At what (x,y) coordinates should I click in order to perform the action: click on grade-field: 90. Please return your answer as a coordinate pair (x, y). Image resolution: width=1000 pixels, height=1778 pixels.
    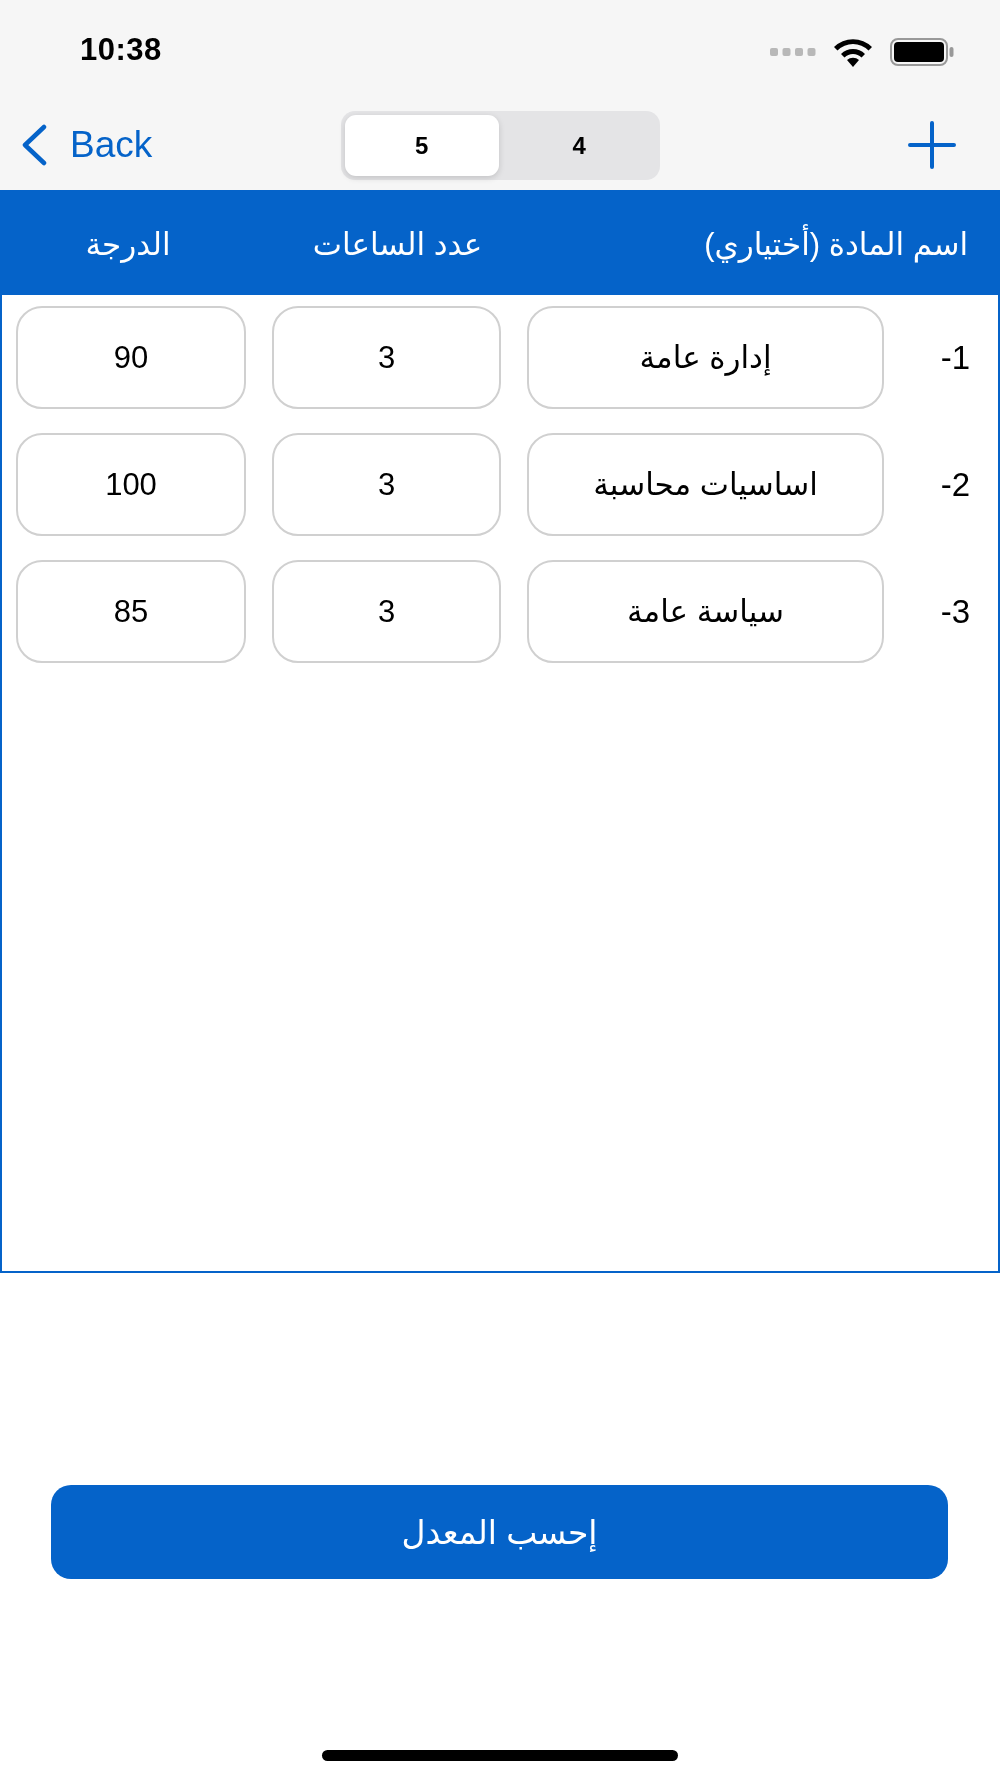
    Looking at the image, I should click on (131, 357).